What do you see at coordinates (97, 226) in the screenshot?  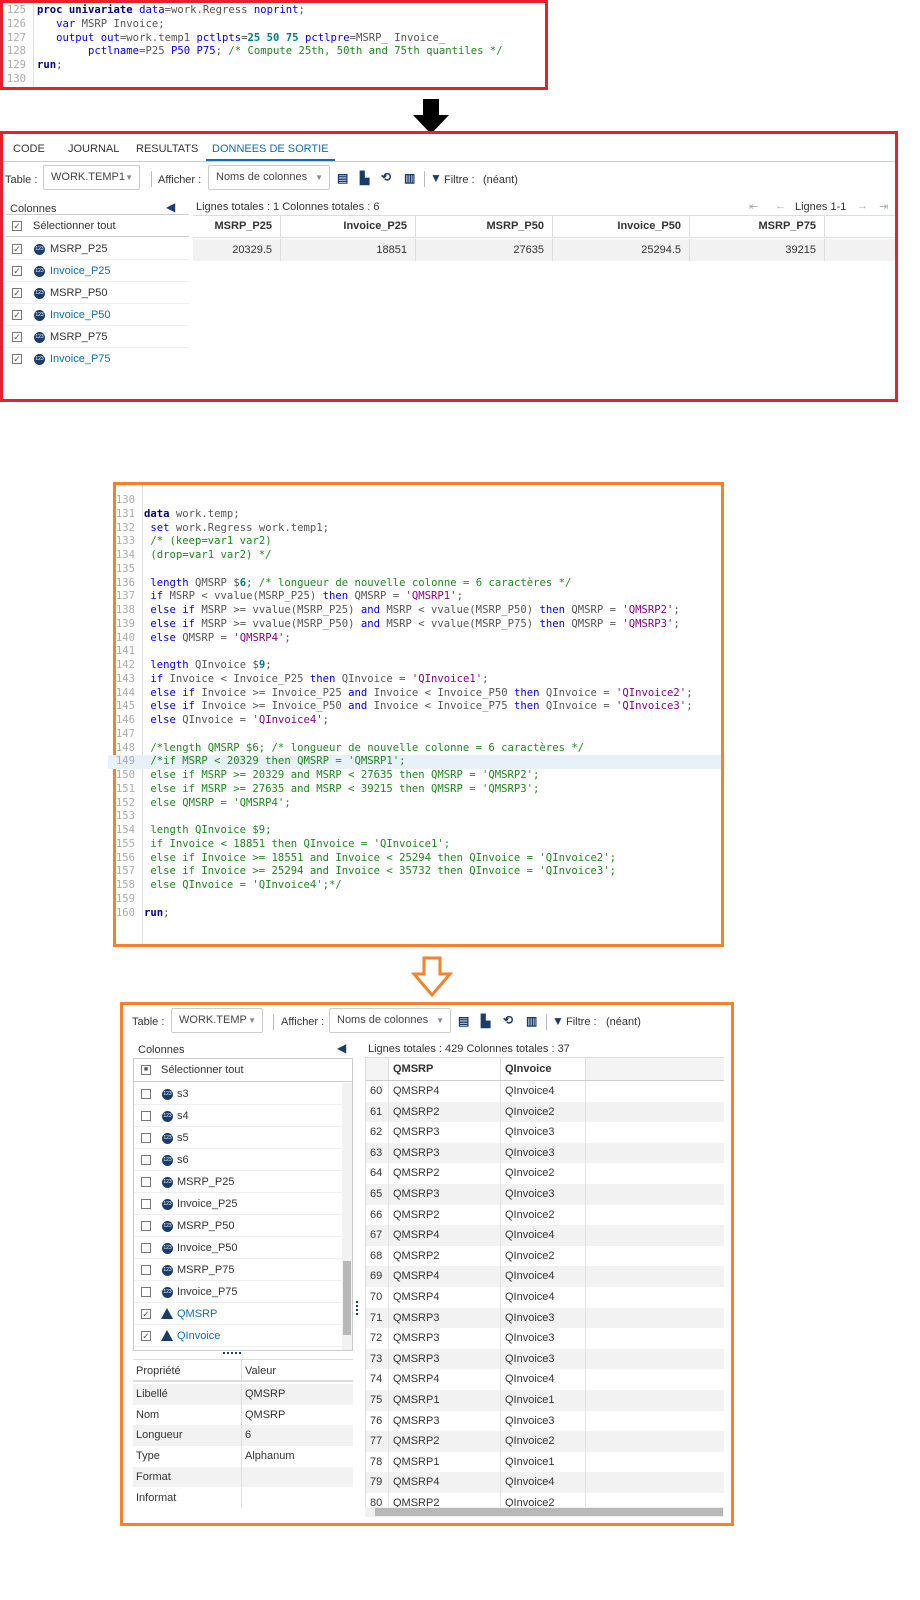 I see `select-all-row: ✓ Sélectionner tout` at bounding box center [97, 226].